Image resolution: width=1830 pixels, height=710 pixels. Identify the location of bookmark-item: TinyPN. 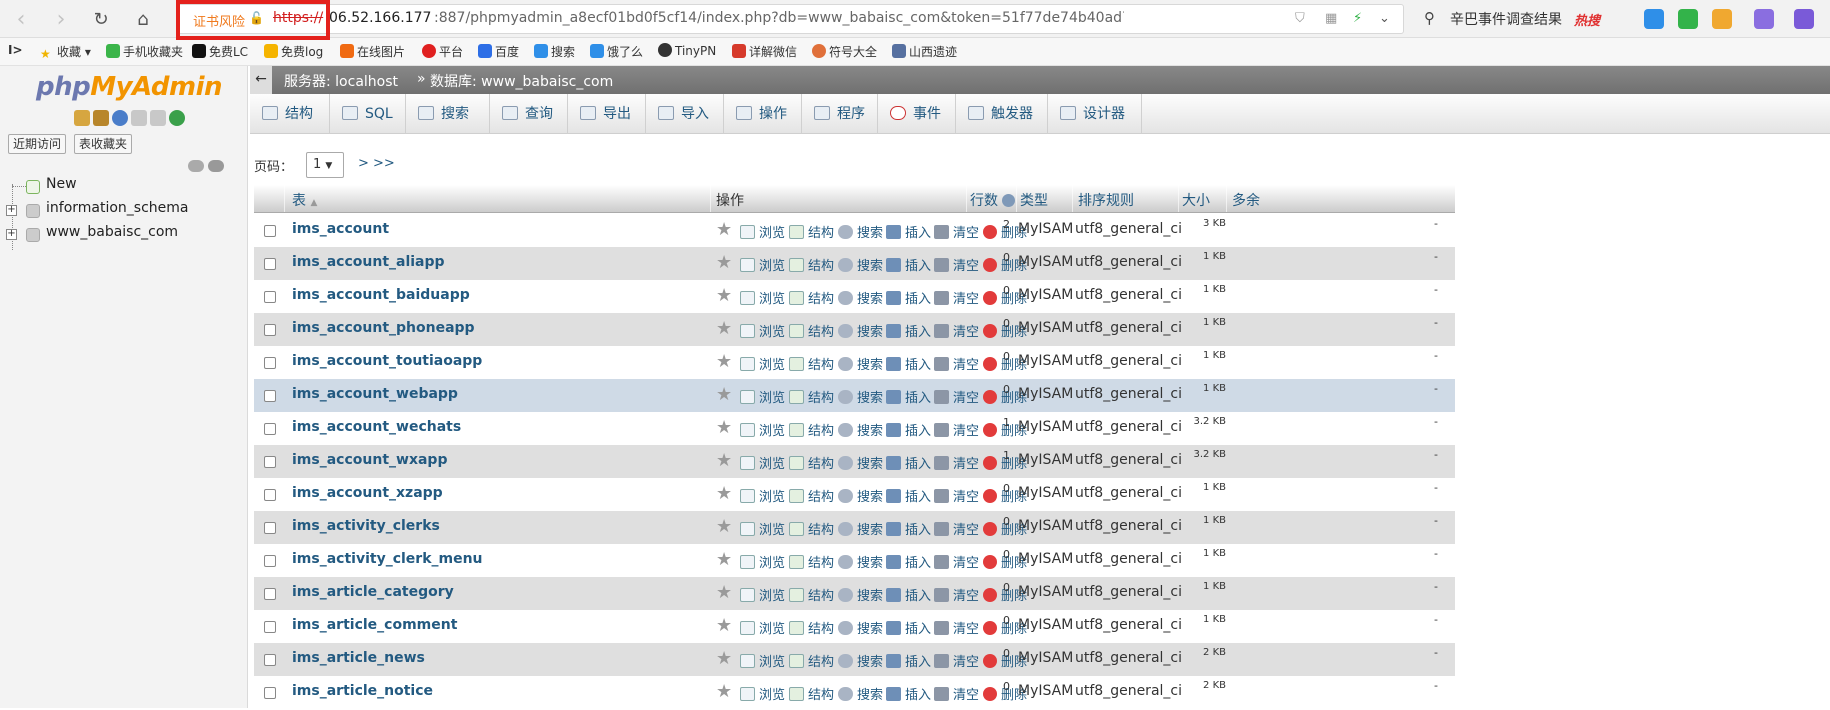
(687, 50).